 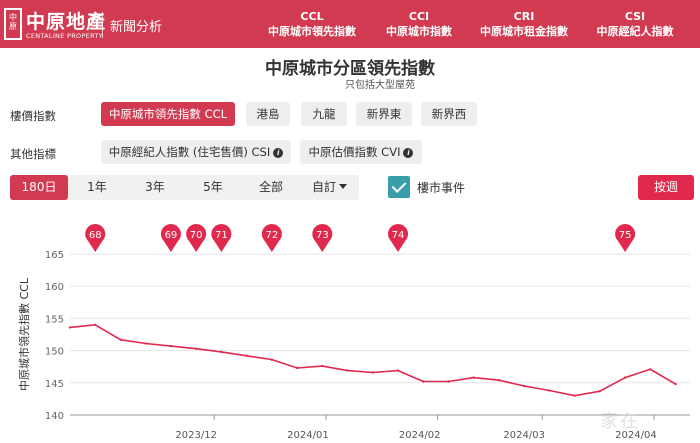 I want to click on chip-cvi-label: 中原估價指數 CVI, so click(x=354, y=152).